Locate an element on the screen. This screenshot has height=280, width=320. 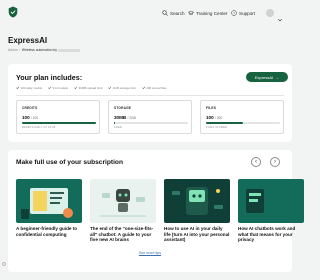
feature-label: 200 stored files is located at coordinates (156, 88).